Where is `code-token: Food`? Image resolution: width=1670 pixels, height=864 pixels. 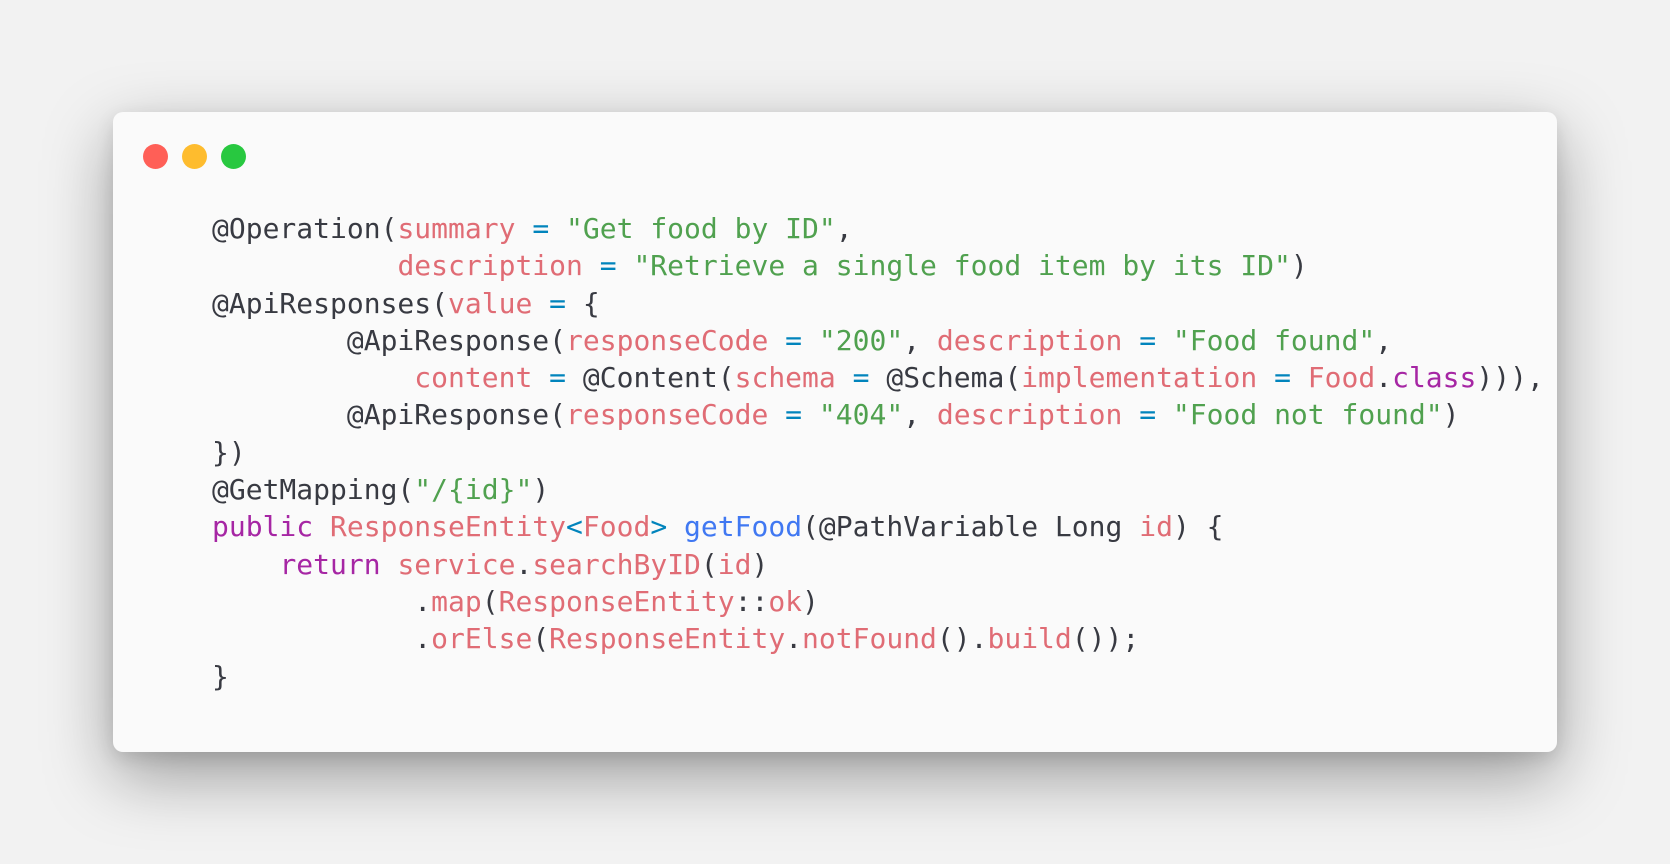 code-token: Food is located at coordinates (1341, 378).